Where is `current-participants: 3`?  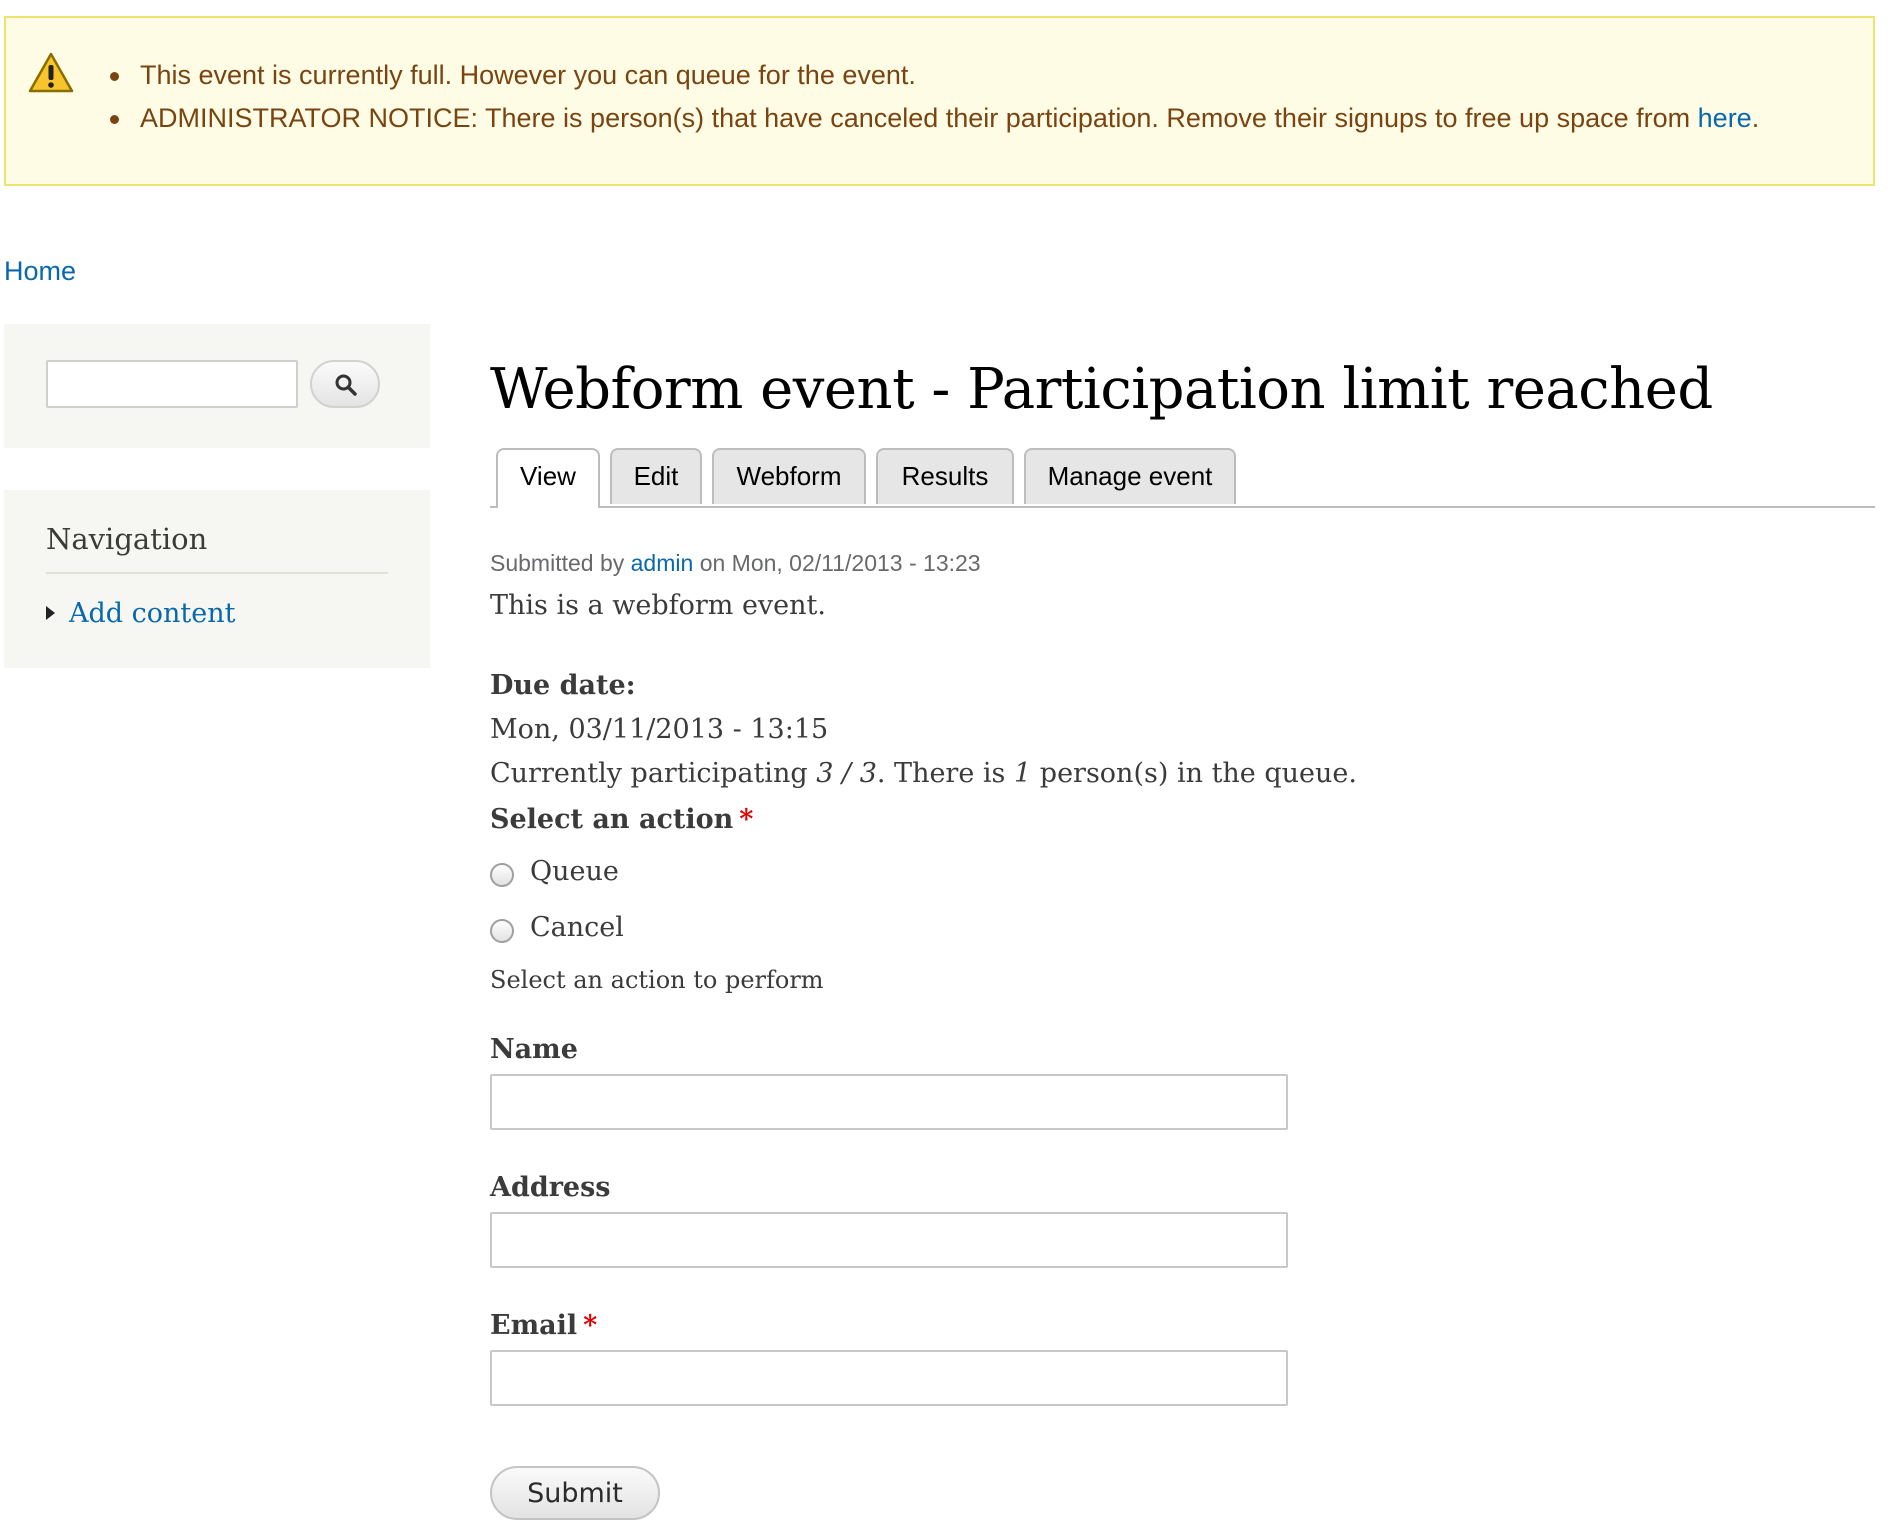
current-participants: 3 is located at coordinates (825, 773).